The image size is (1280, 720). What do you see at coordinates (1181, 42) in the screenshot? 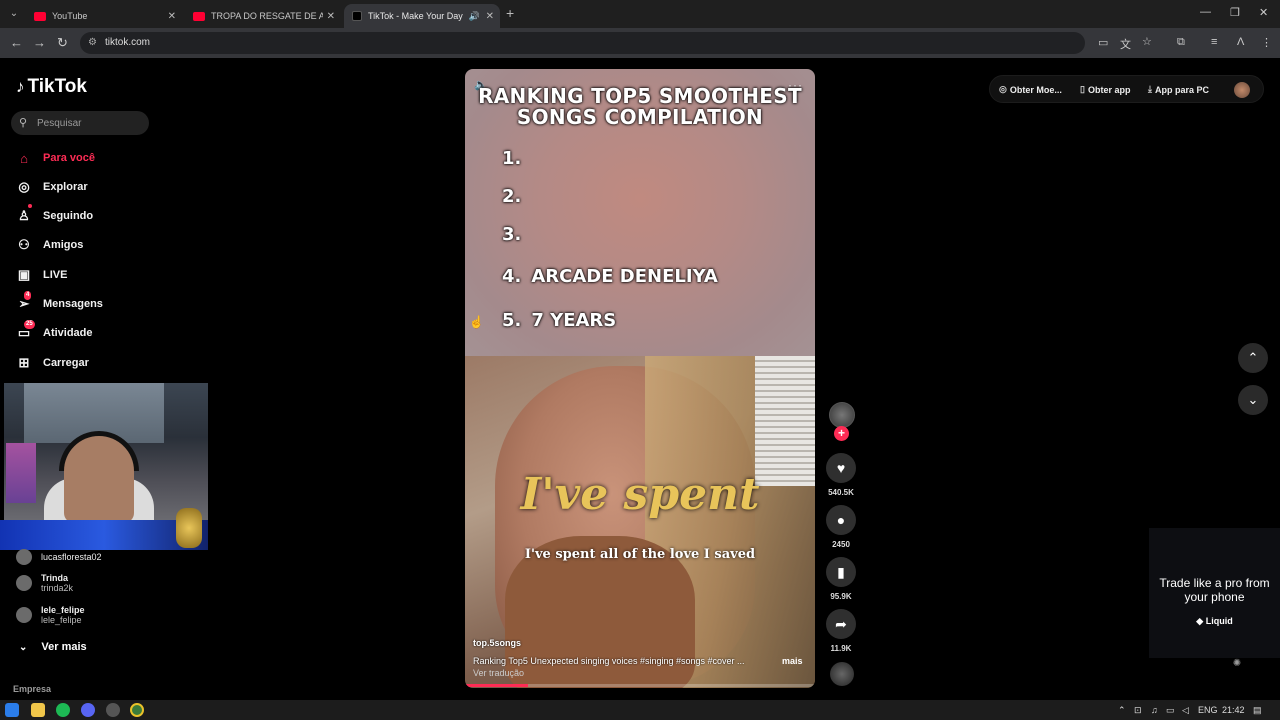
I see `extensions-icon: ⧉` at bounding box center [1181, 42].